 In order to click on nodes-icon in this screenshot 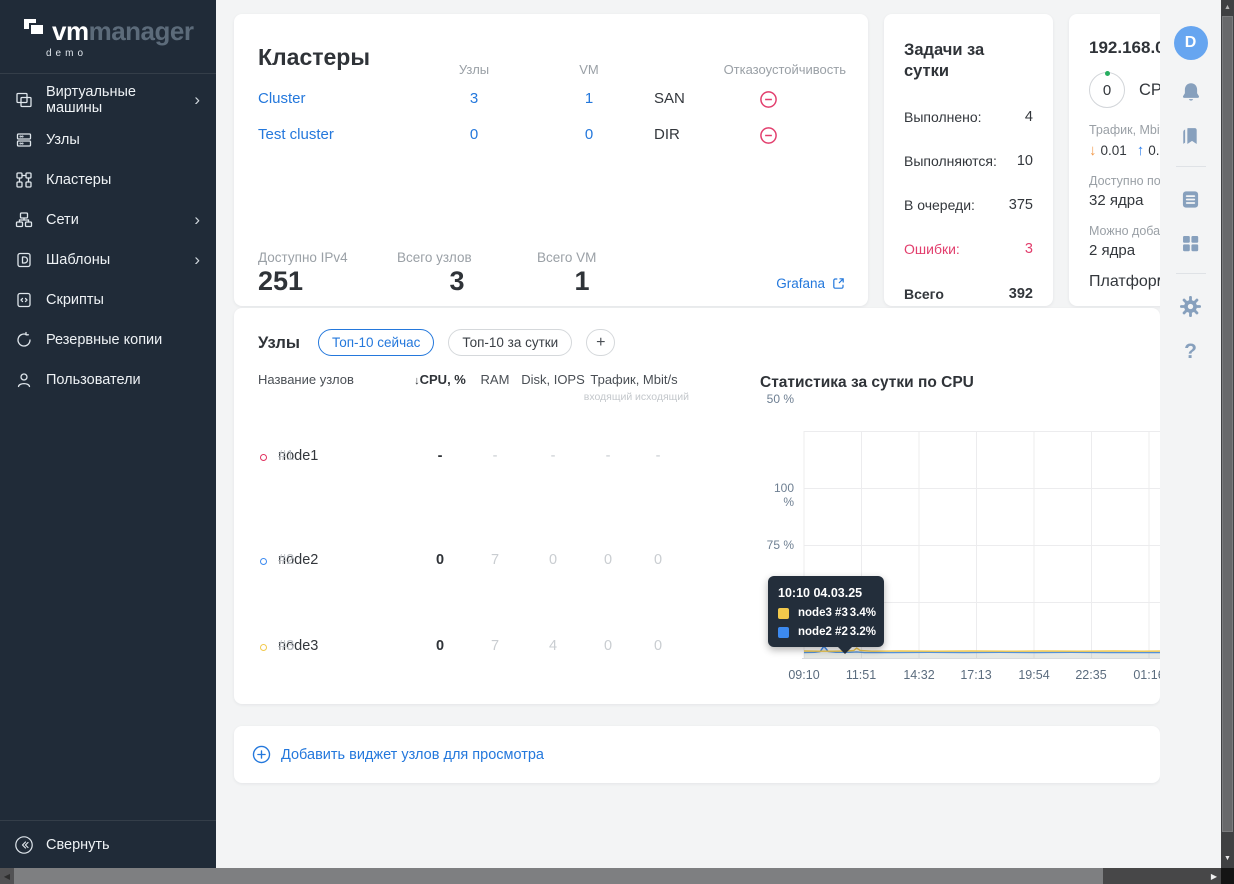, I will do `click(24, 140)`.